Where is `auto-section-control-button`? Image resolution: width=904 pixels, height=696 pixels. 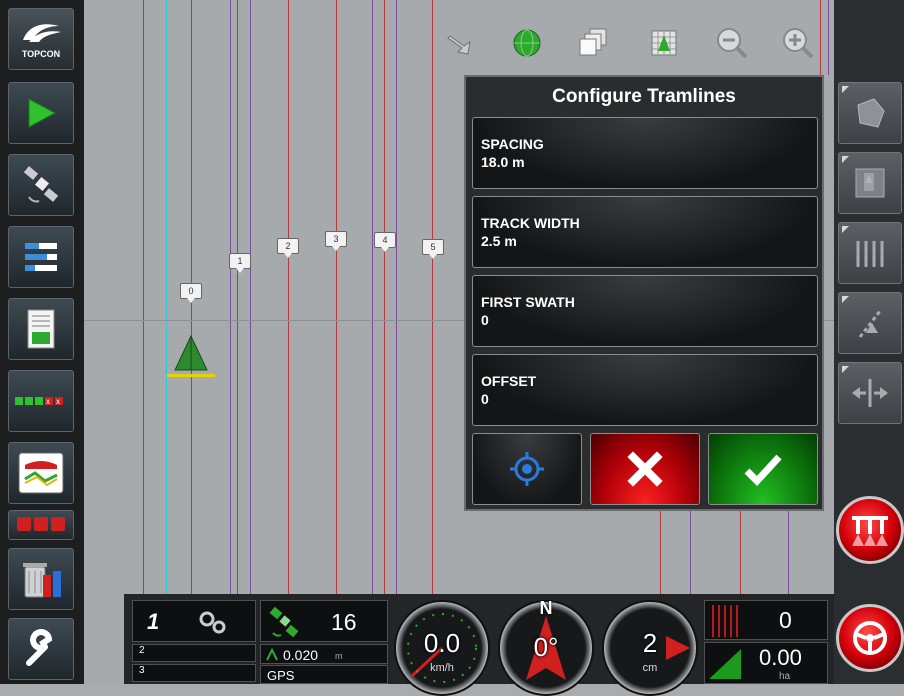 auto-section-control-button is located at coordinates (870, 530).